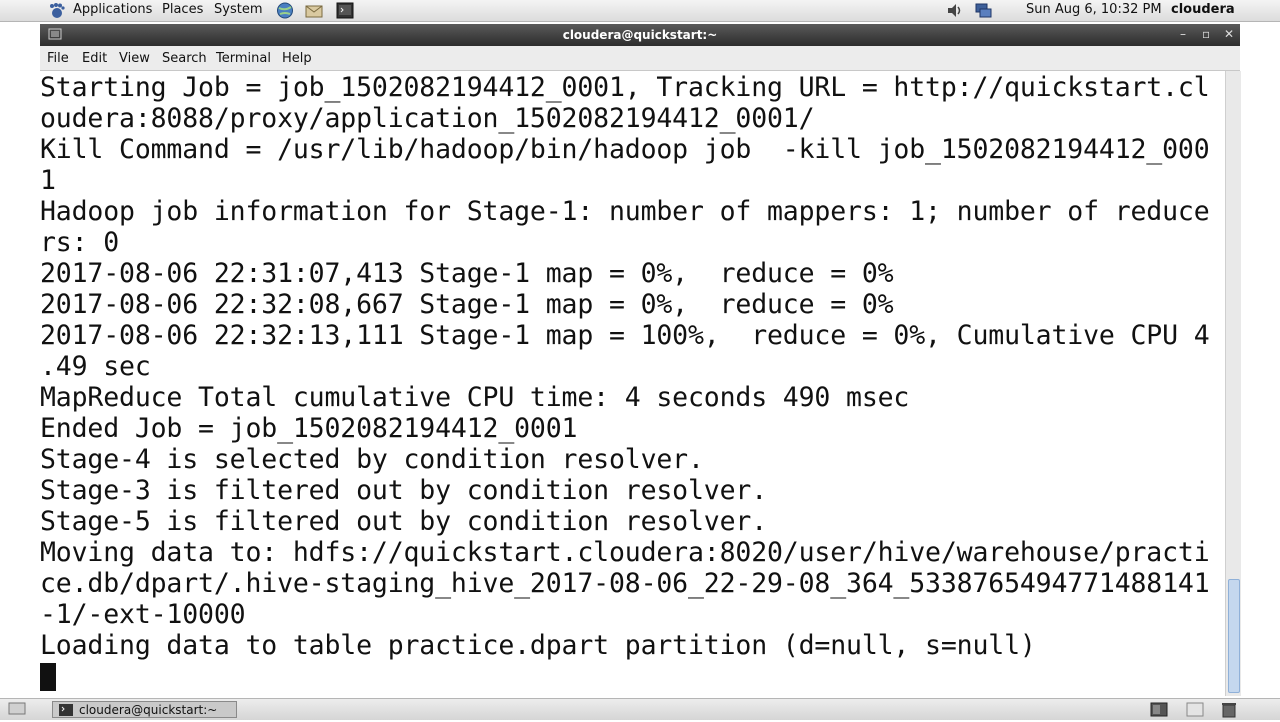 The image size is (1280, 722). I want to click on trash-icon, so click(1229, 709).